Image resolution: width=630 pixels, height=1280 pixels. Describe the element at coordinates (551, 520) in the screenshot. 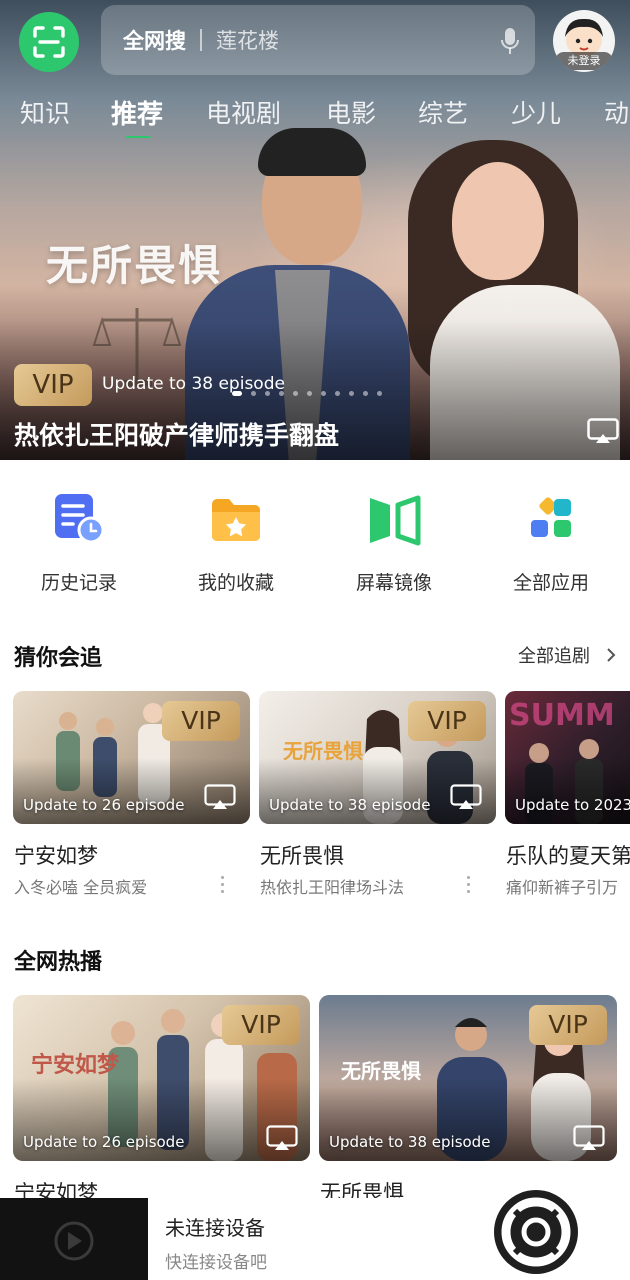

I see `all-apps-icon` at that location.